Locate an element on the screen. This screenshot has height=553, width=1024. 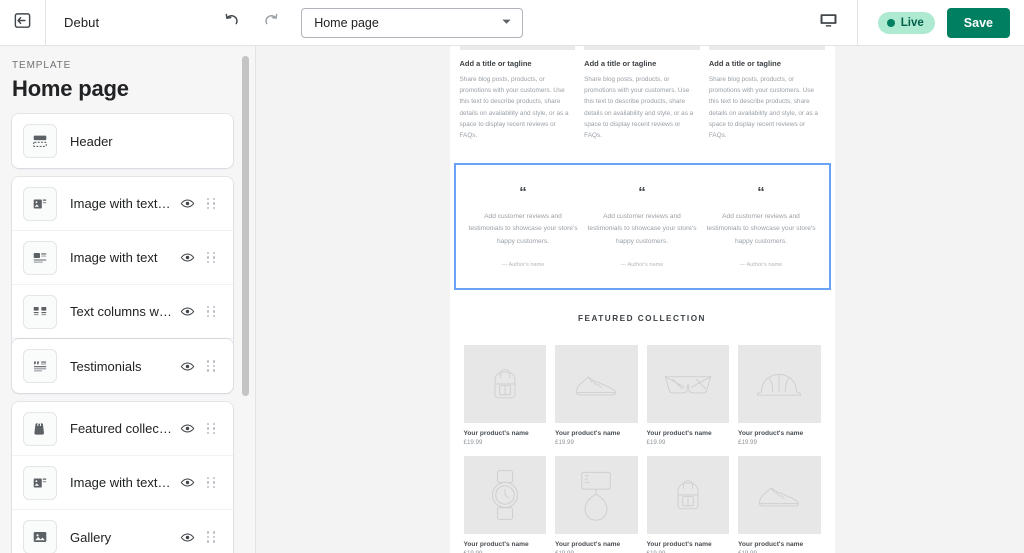
status-badge-label: Live is located at coordinates (912, 22).